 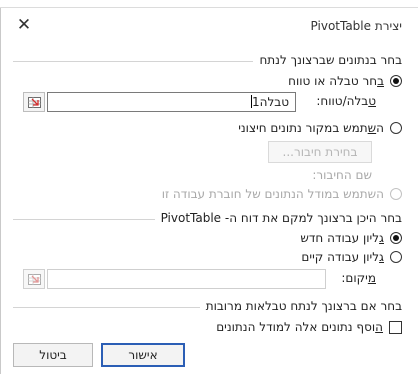 I want to click on add-to-data-model-label: הוסף נתונים אלה למודל הנתונים, so click(x=299, y=327).